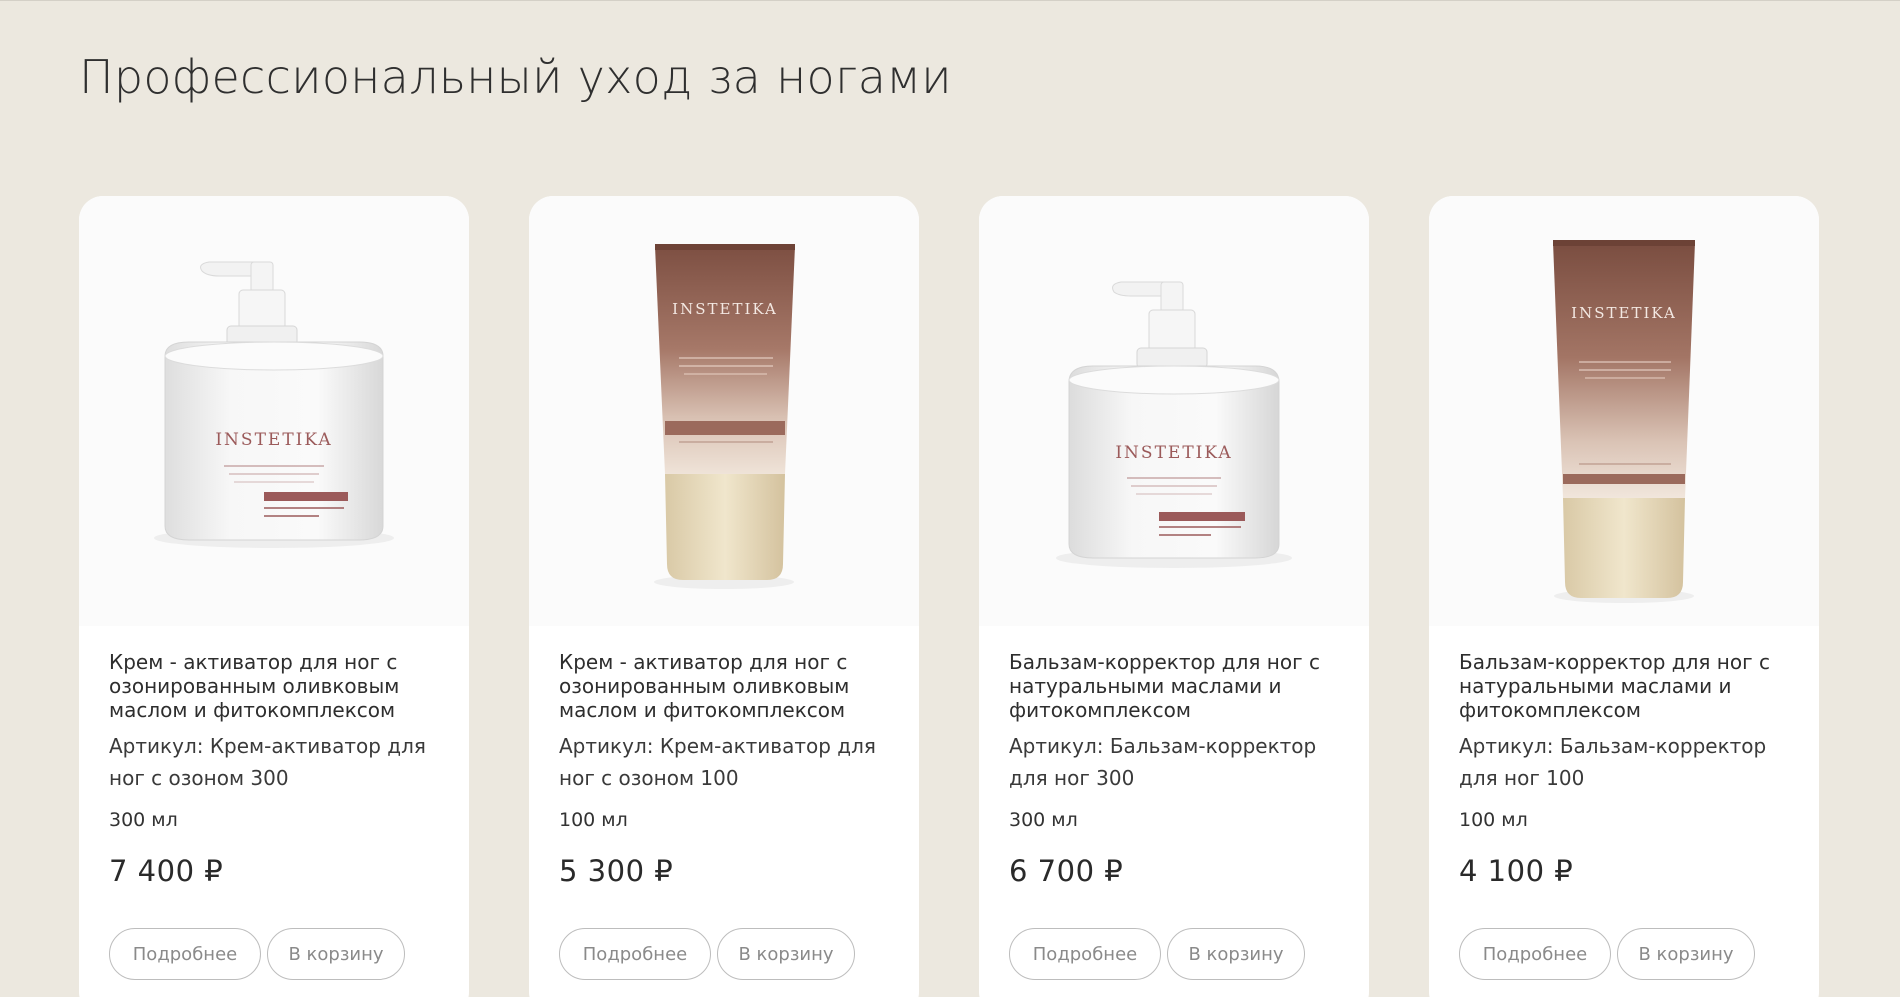 The height and width of the screenshot is (997, 1900). What do you see at coordinates (1613, 762) in the screenshot?
I see `product-sku: Артикул: Бальзам-корректор для ног 100` at bounding box center [1613, 762].